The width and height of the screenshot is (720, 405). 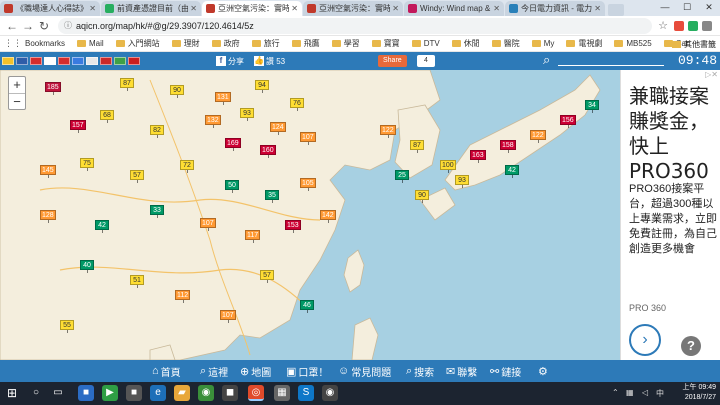 What do you see at coordinates (711, 74) in the screenshot?
I see `ad-close-icon: ▷✕` at bounding box center [711, 74].